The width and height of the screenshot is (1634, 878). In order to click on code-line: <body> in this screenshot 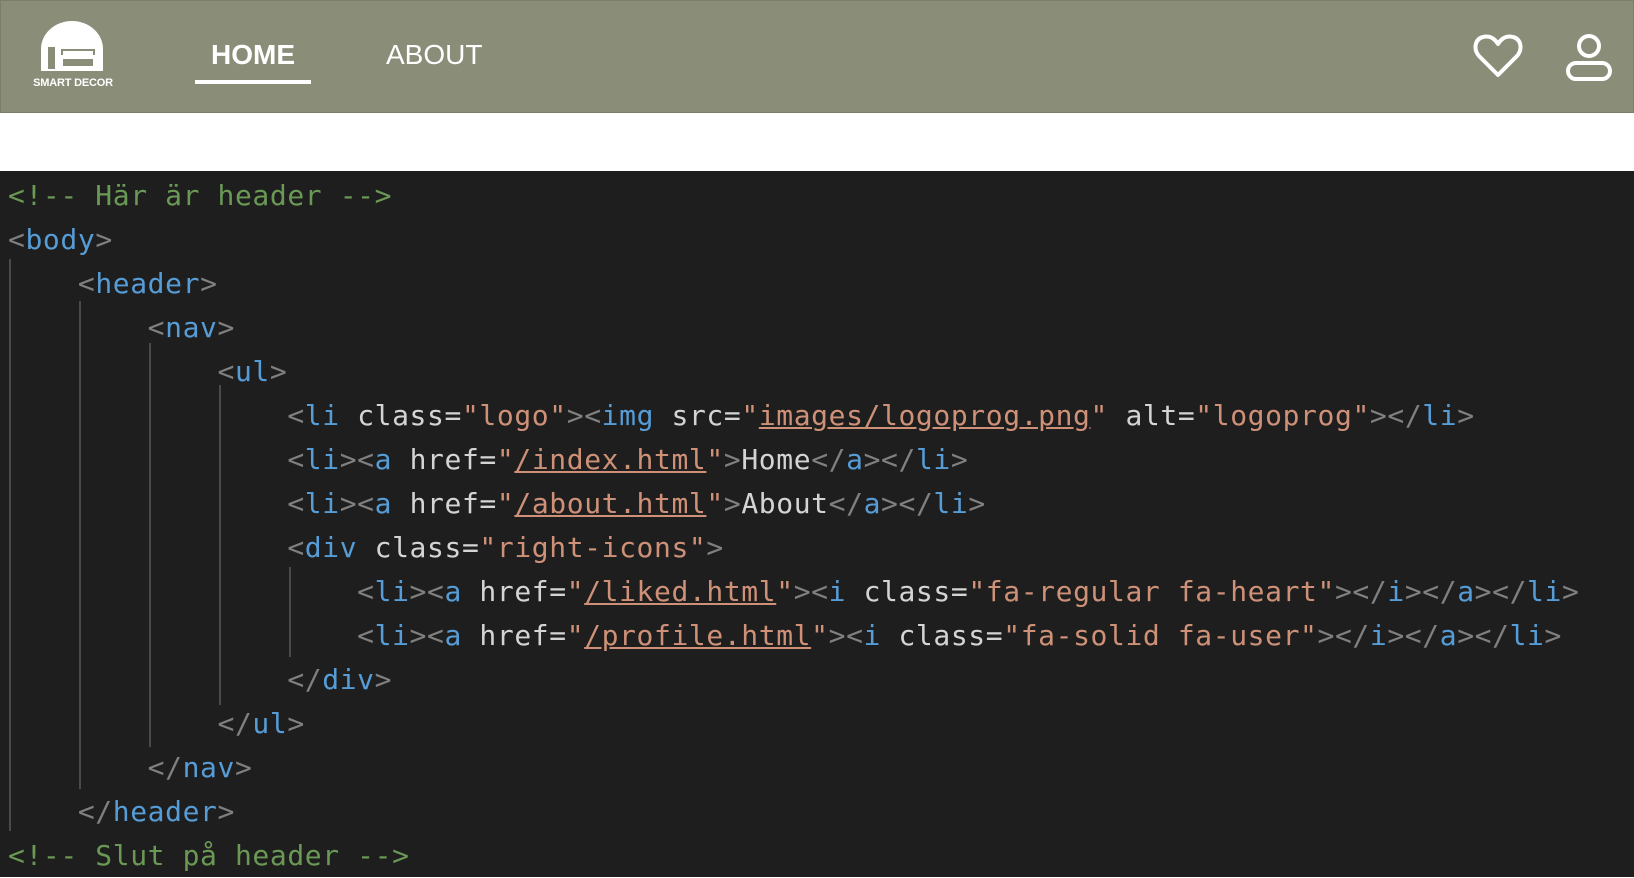, I will do `click(60, 239)`.